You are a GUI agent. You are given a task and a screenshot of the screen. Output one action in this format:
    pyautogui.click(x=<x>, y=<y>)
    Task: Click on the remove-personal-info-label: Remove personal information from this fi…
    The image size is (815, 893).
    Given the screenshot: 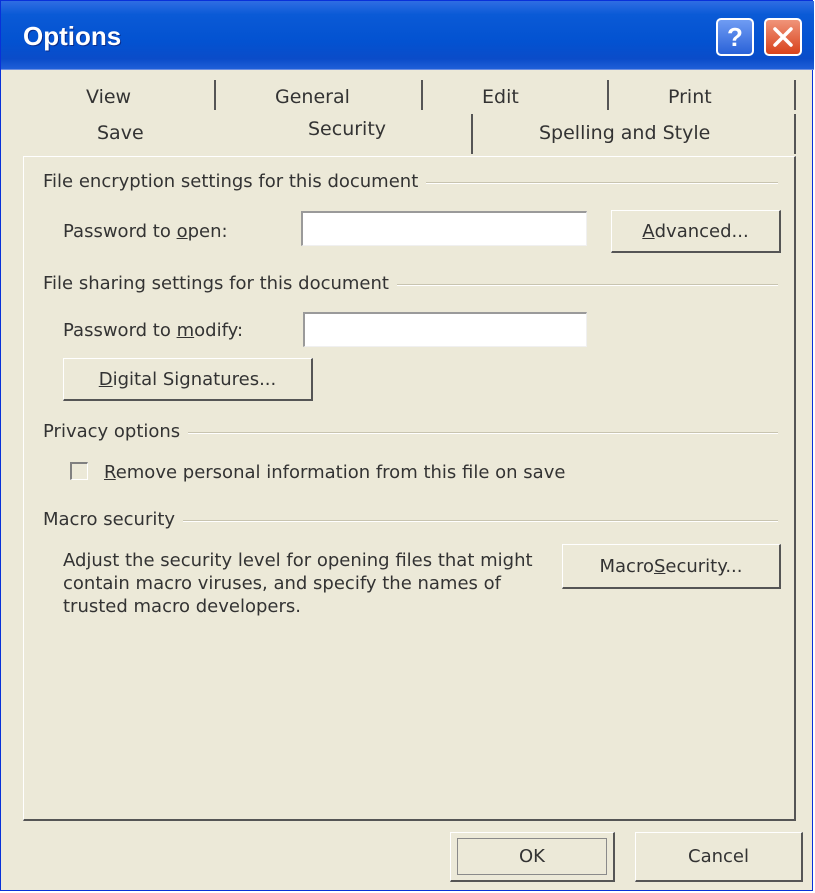 What is the action you would take?
    pyautogui.click(x=334, y=472)
    